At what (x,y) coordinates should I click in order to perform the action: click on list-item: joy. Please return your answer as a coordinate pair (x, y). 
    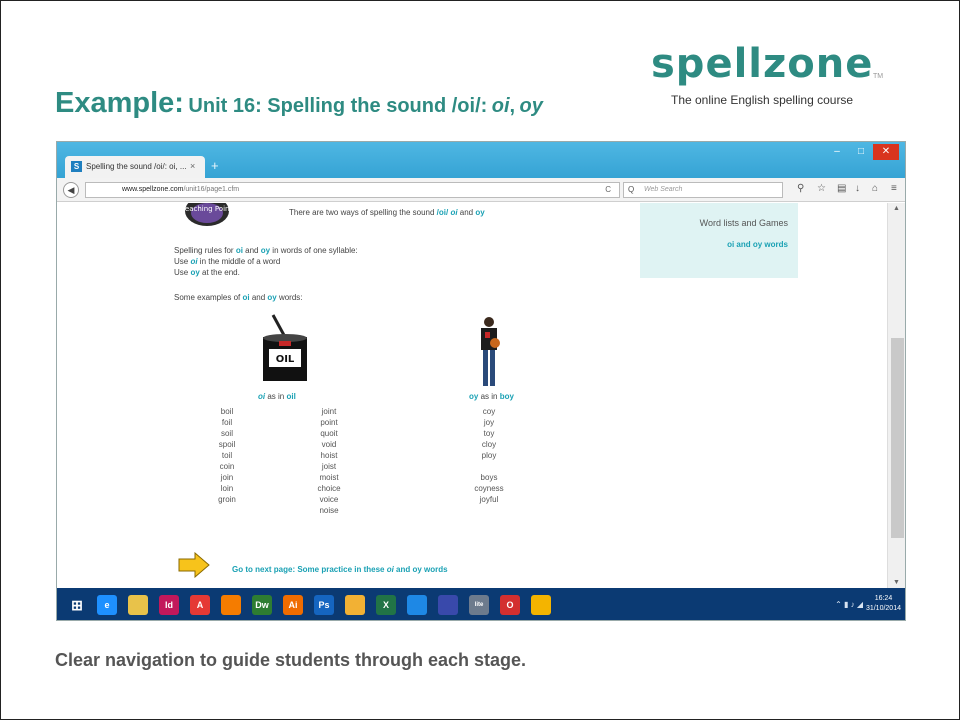
    Looking at the image, I should click on (489, 422).